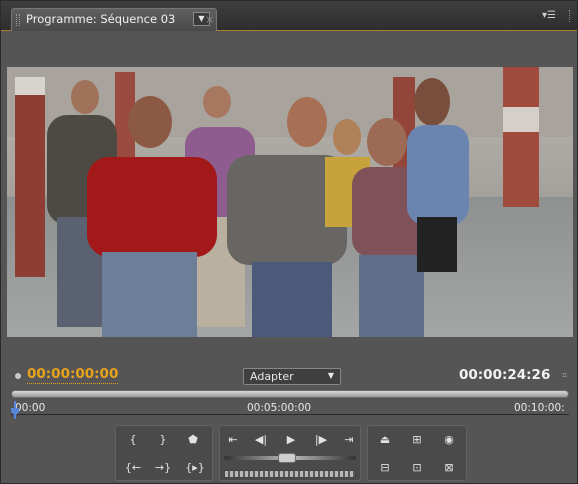 The height and width of the screenshot is (484, 578). Describe the element at coordinates (272, 376) in the screenshot. I see `zoom-fit-value: Adapter` at that location.